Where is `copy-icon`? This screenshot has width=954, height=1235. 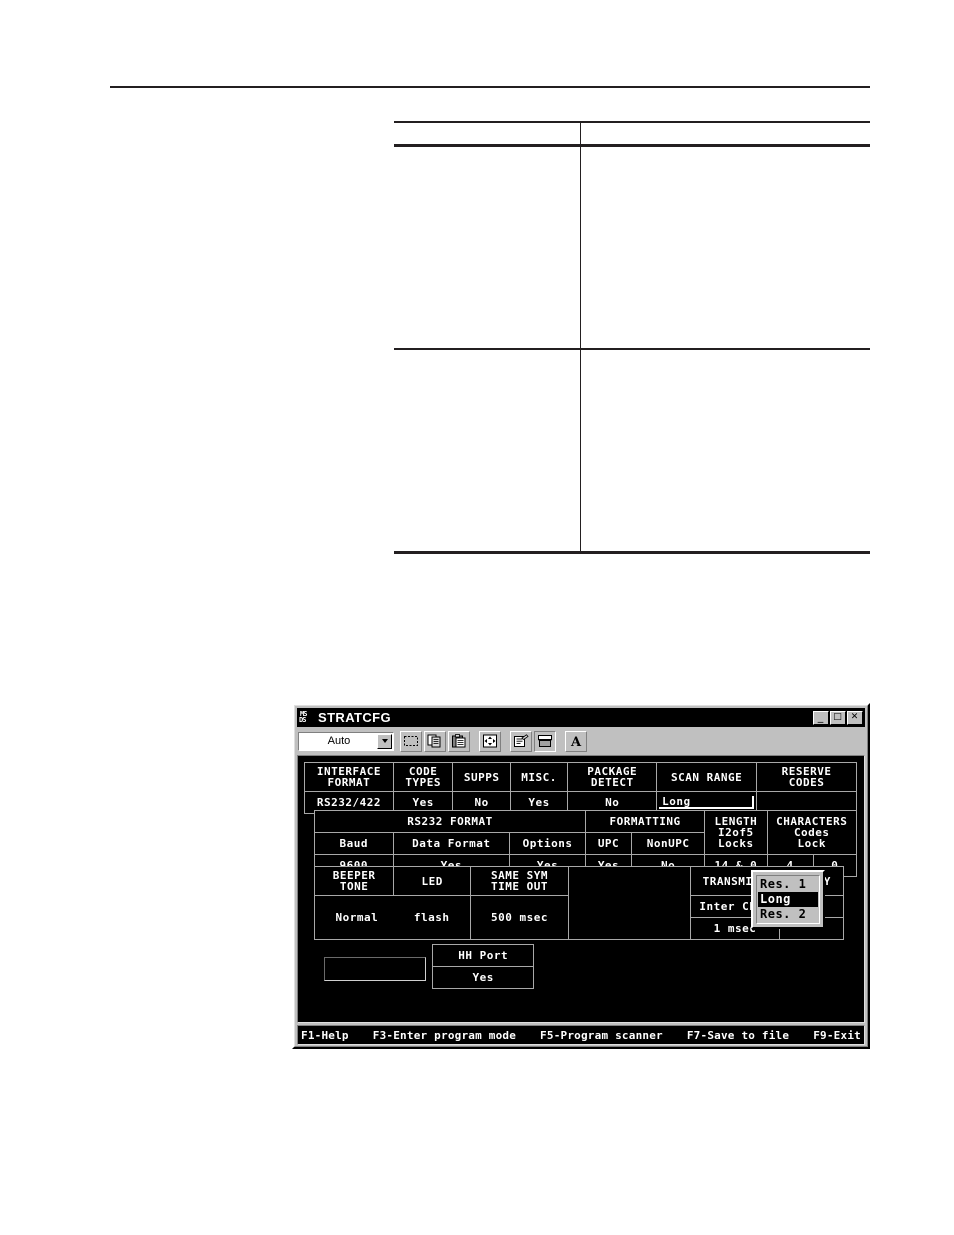 copy-icon is located at coordinates (434, 741).